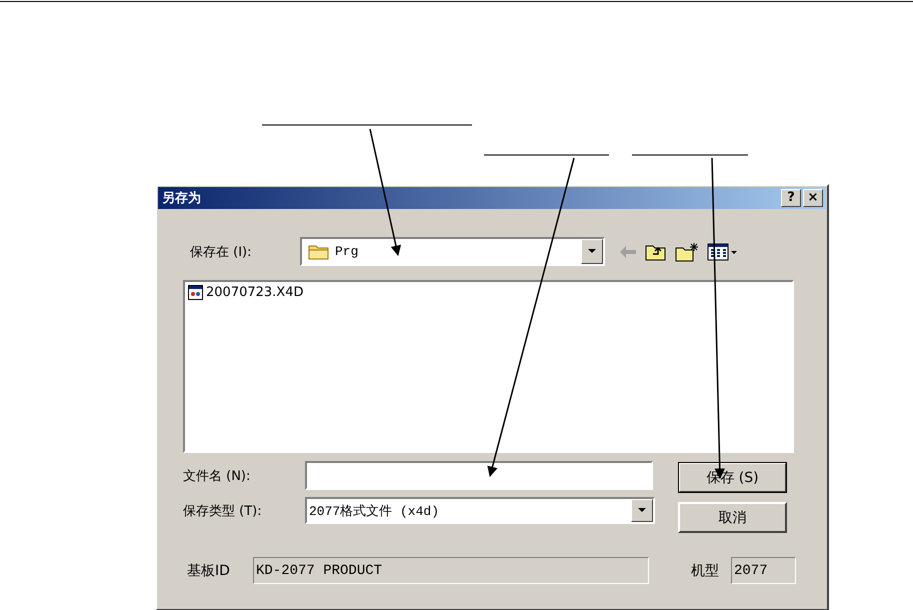  What do you see at coordinates (181, 198) in the screenshot?
I see `window-title: 另存为` at bounding box center [181, 198].